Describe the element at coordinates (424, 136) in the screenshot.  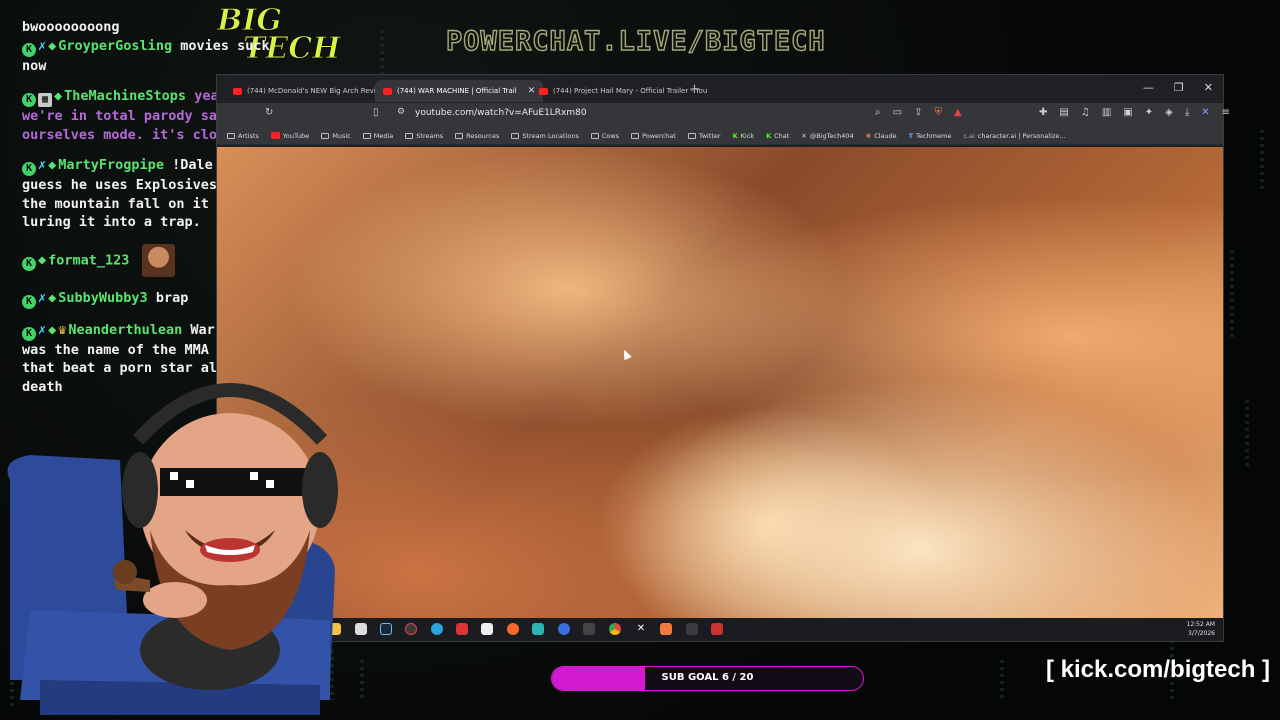
I see `bookmark-item: Streams` at that location.